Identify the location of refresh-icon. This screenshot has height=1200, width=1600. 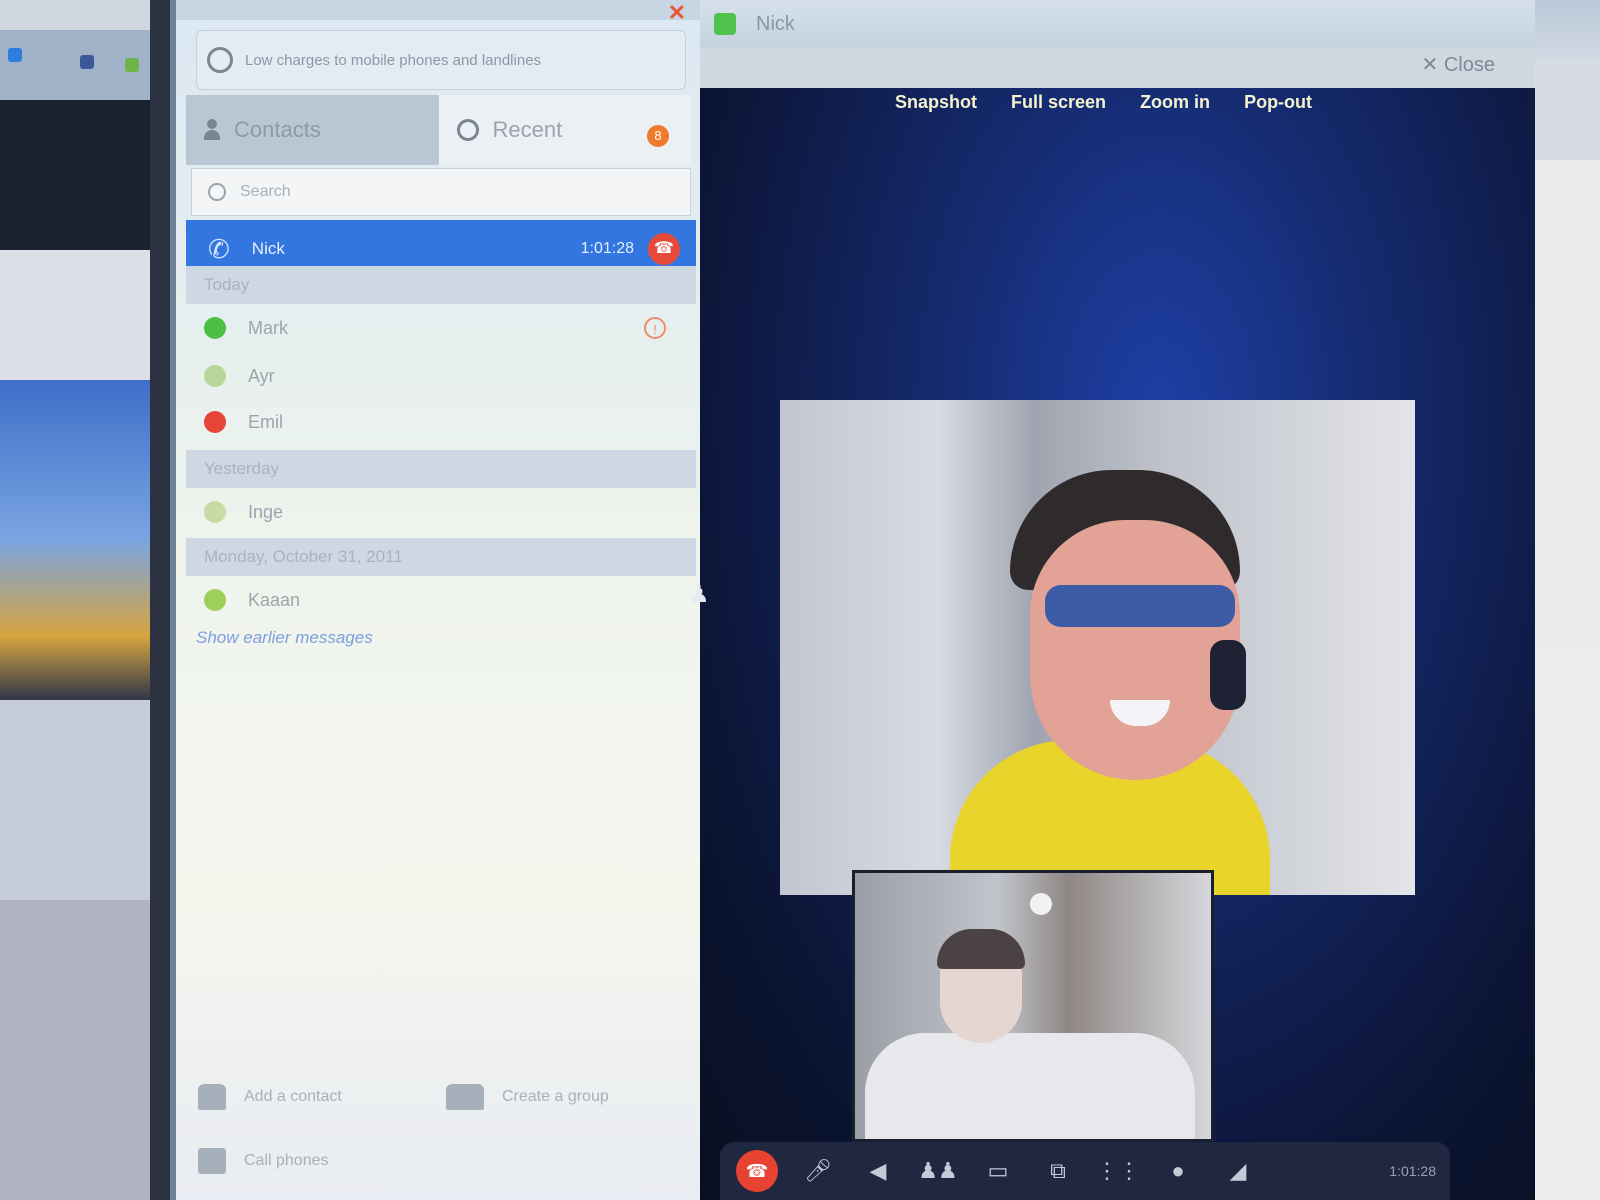
(220, 60).